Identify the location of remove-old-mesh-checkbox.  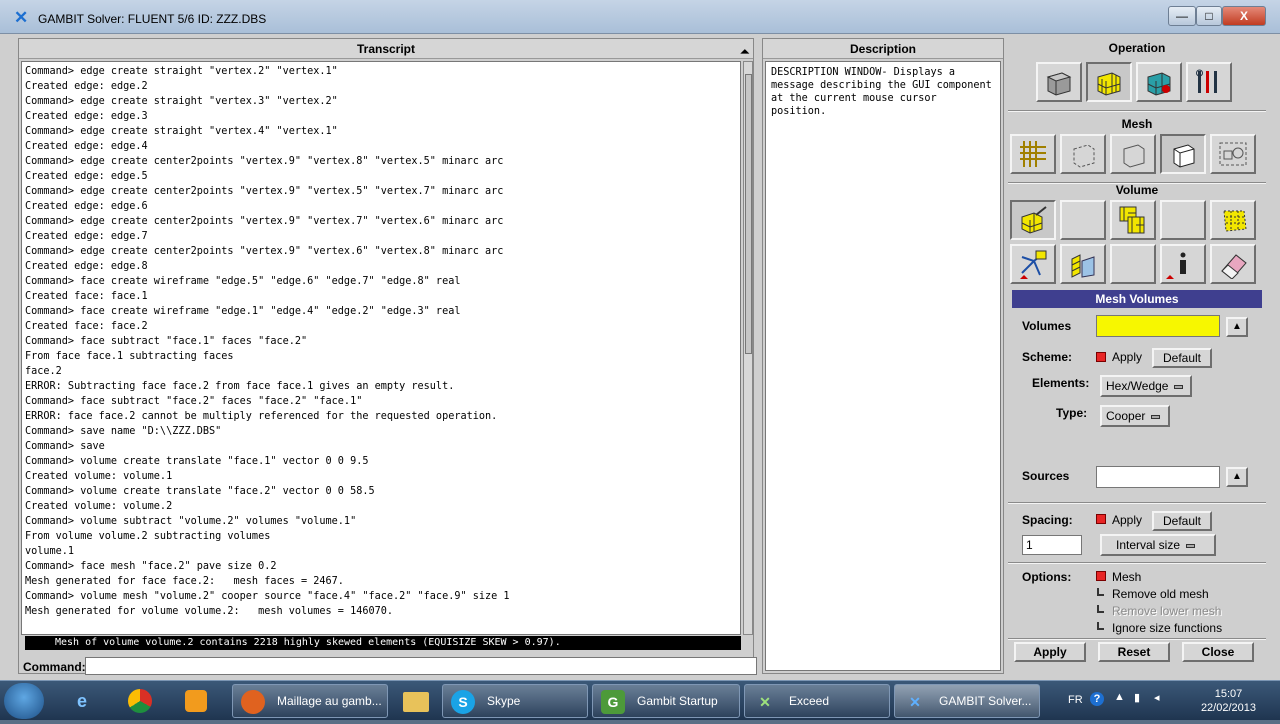
(1100, 592).